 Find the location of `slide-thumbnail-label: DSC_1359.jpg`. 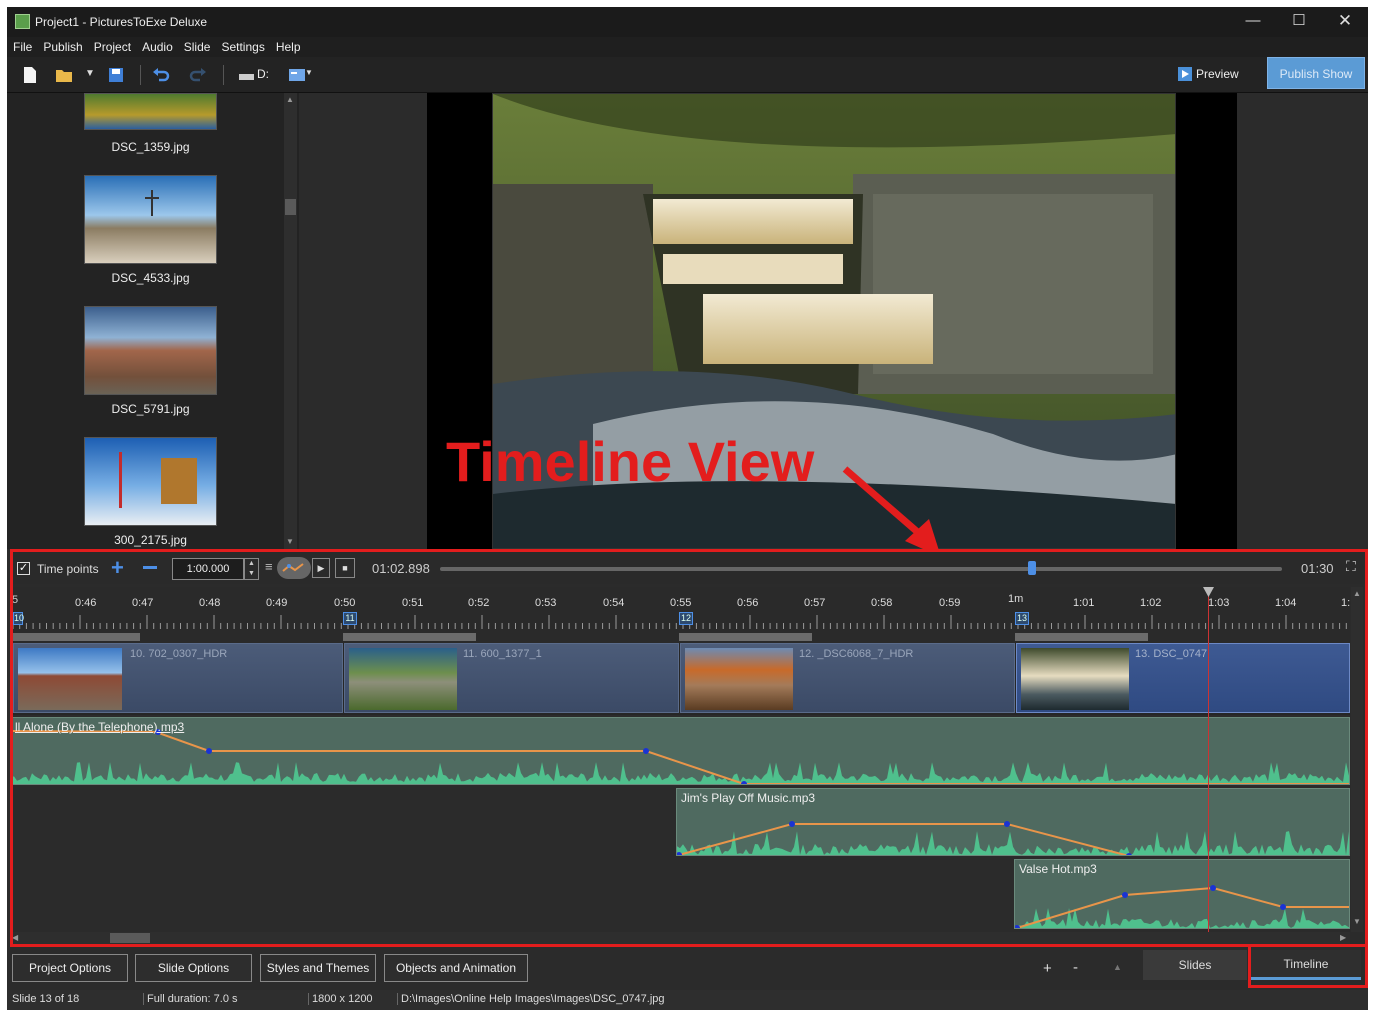

slide-thumbnail-label: DSC_1359.jpg is located at coordinates (150, 147).